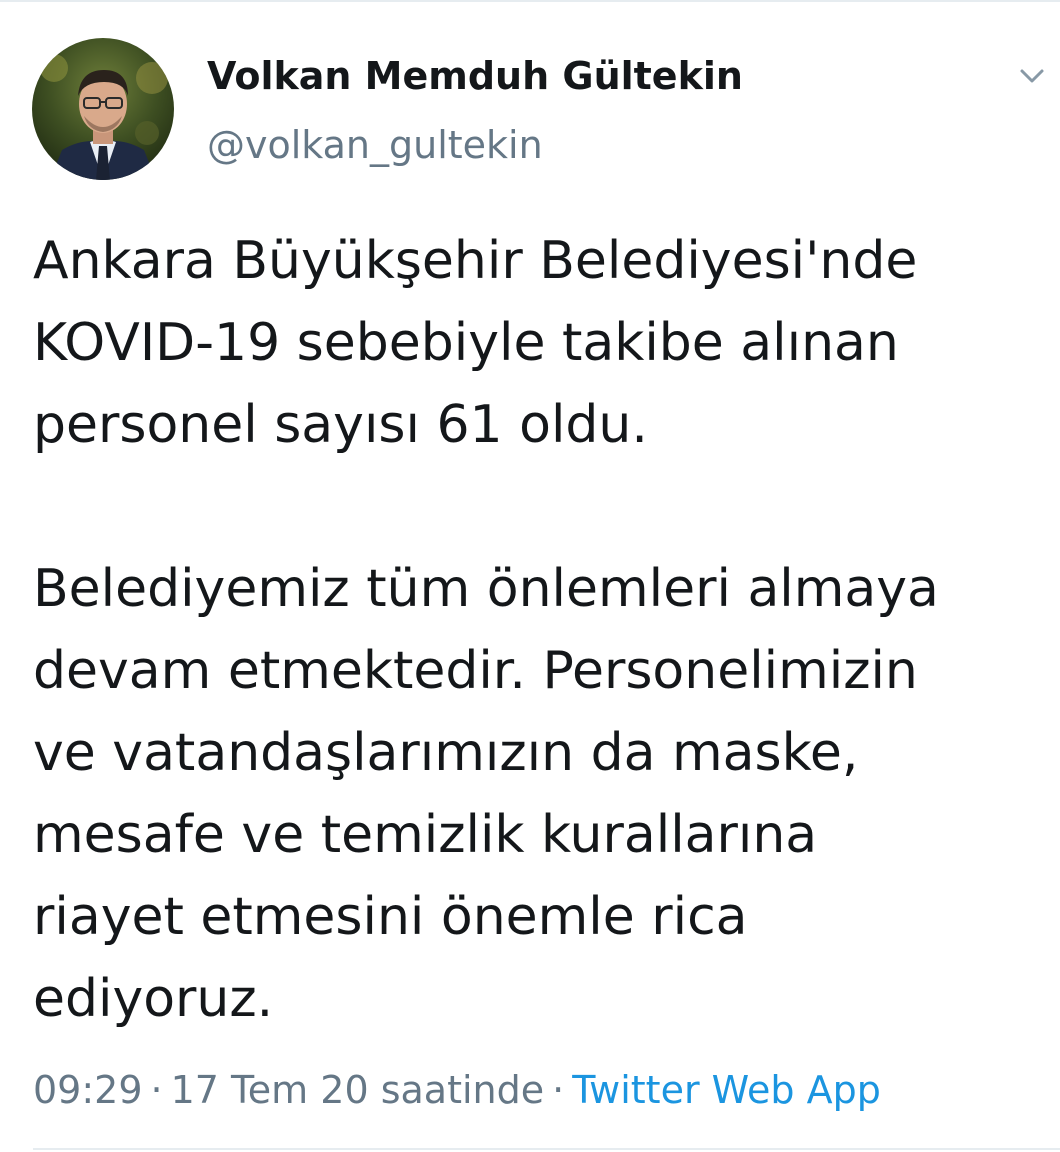  What do you see at coordinates (375, 145) in the screenshot?
I see `author-handle: @volkan_gultekin` at bounding box center [375, 145].